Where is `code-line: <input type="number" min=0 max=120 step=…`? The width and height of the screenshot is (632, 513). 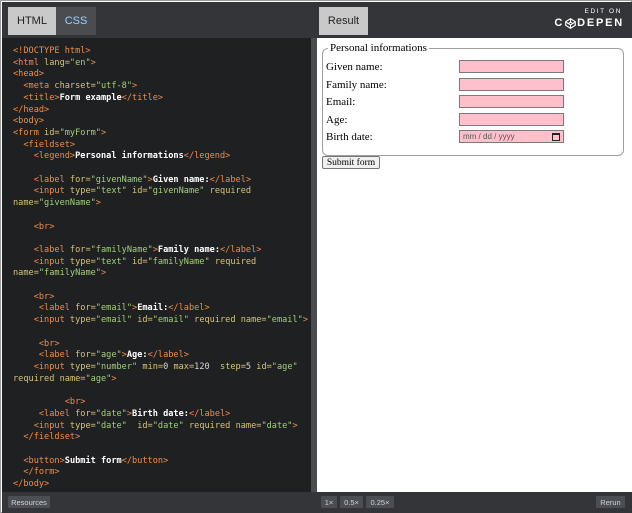 code-line: <input type="number" min=0 max=120 step=… is located at coordinates (155, 367).